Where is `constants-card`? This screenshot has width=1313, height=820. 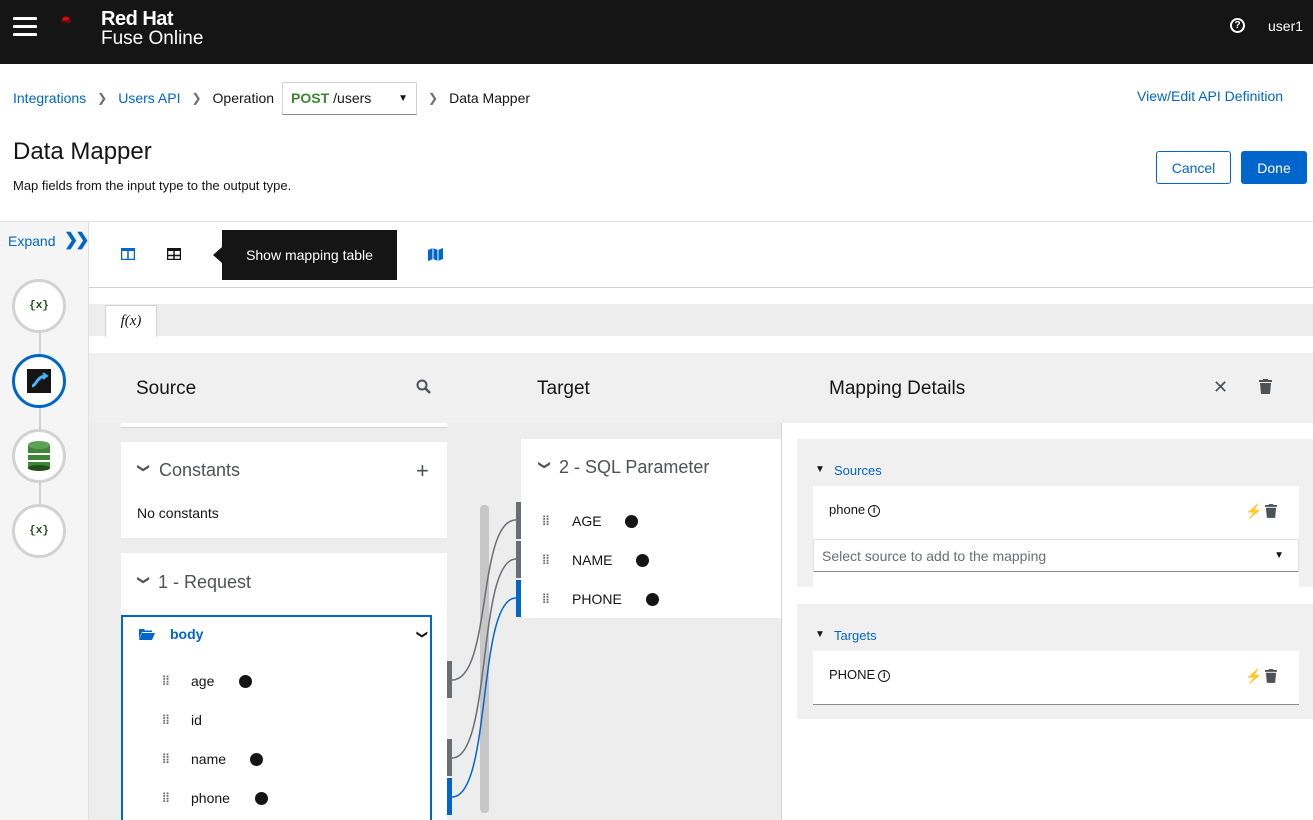
constants-card is located at coordinates (284, 490).